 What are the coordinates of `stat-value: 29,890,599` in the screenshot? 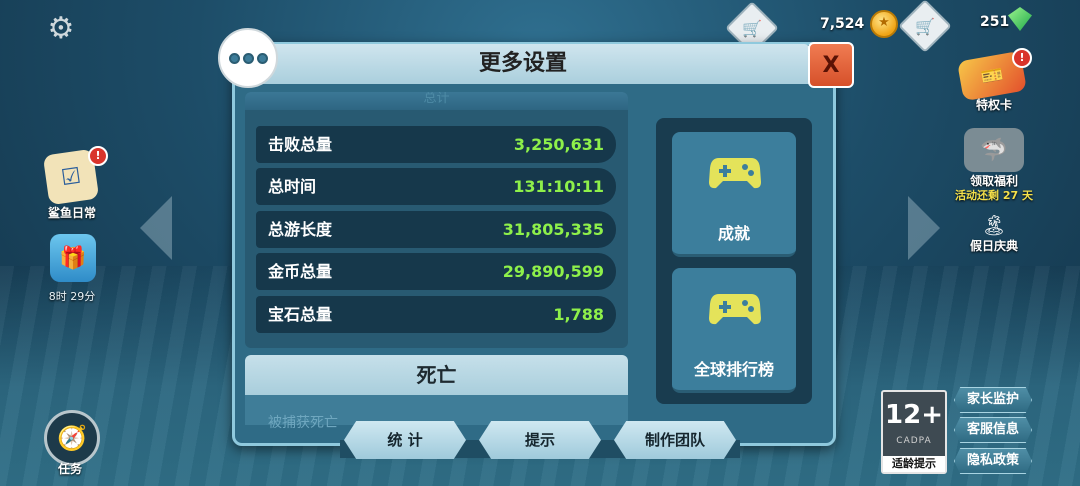 It's located at (553, 271).